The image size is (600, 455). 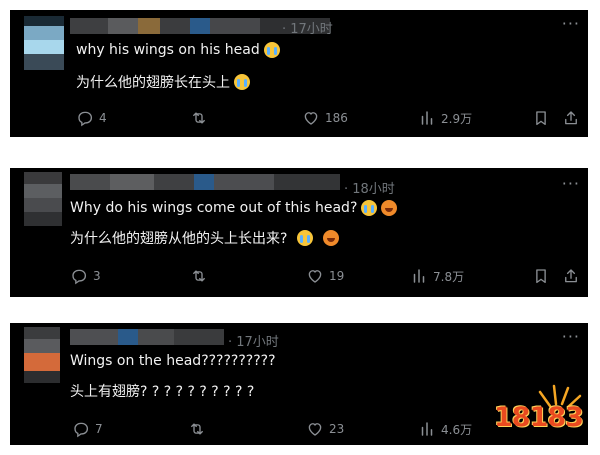 I want to click on post-text-english-content: Wings on the head??????????, so click(x=173, y=361).